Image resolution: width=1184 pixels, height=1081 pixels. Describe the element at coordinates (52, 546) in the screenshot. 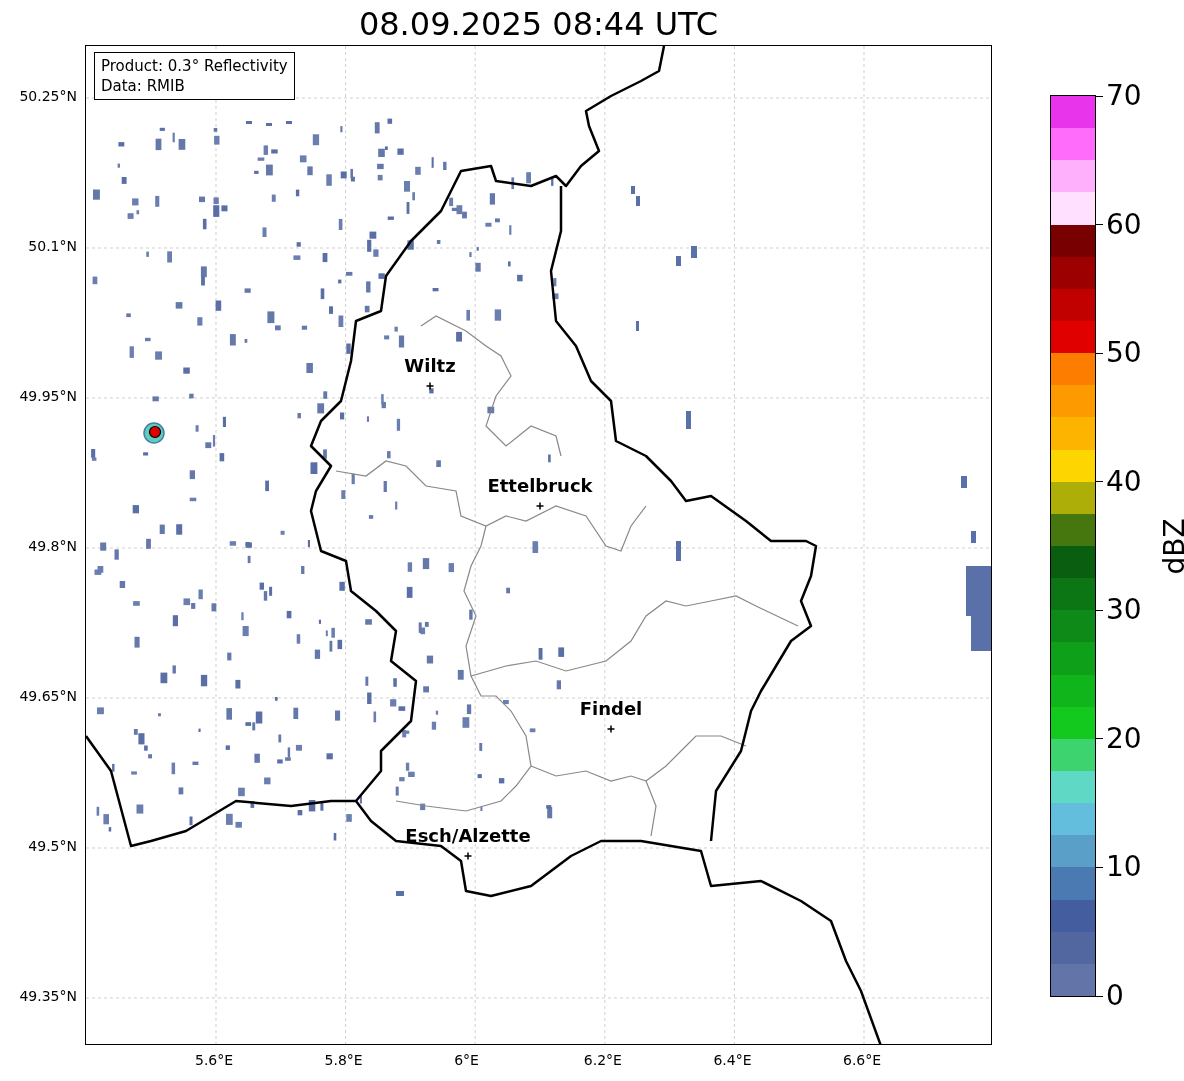

I see `latitude-label: 49.8°N` at that location.